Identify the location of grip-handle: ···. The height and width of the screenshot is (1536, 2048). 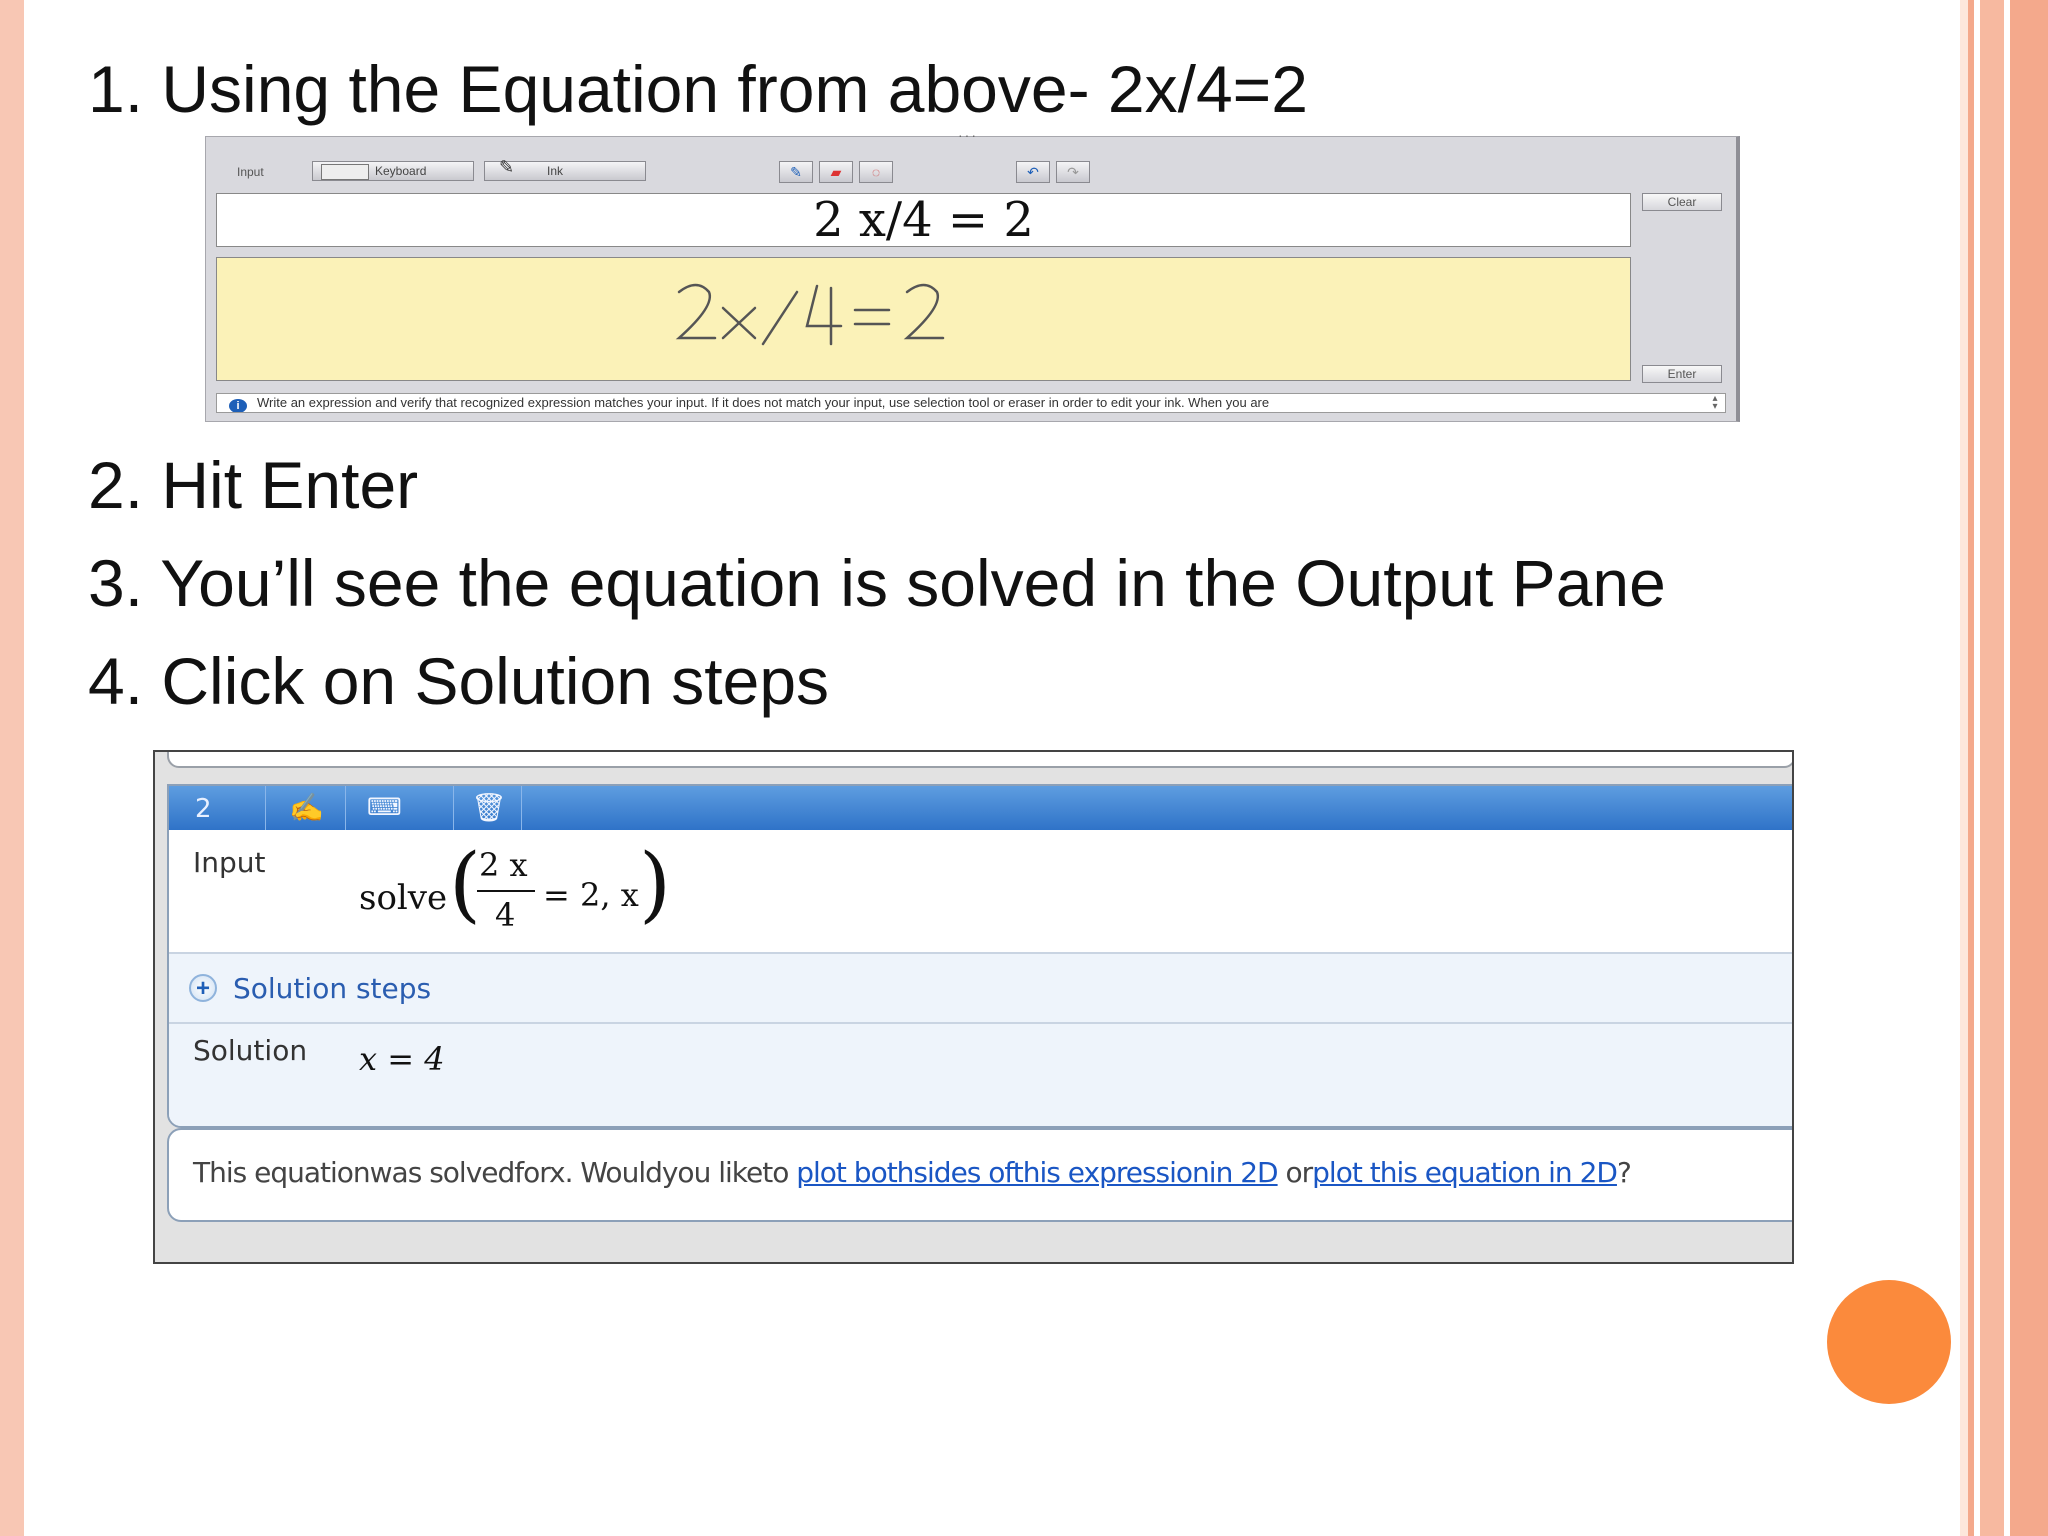
(968, 135).